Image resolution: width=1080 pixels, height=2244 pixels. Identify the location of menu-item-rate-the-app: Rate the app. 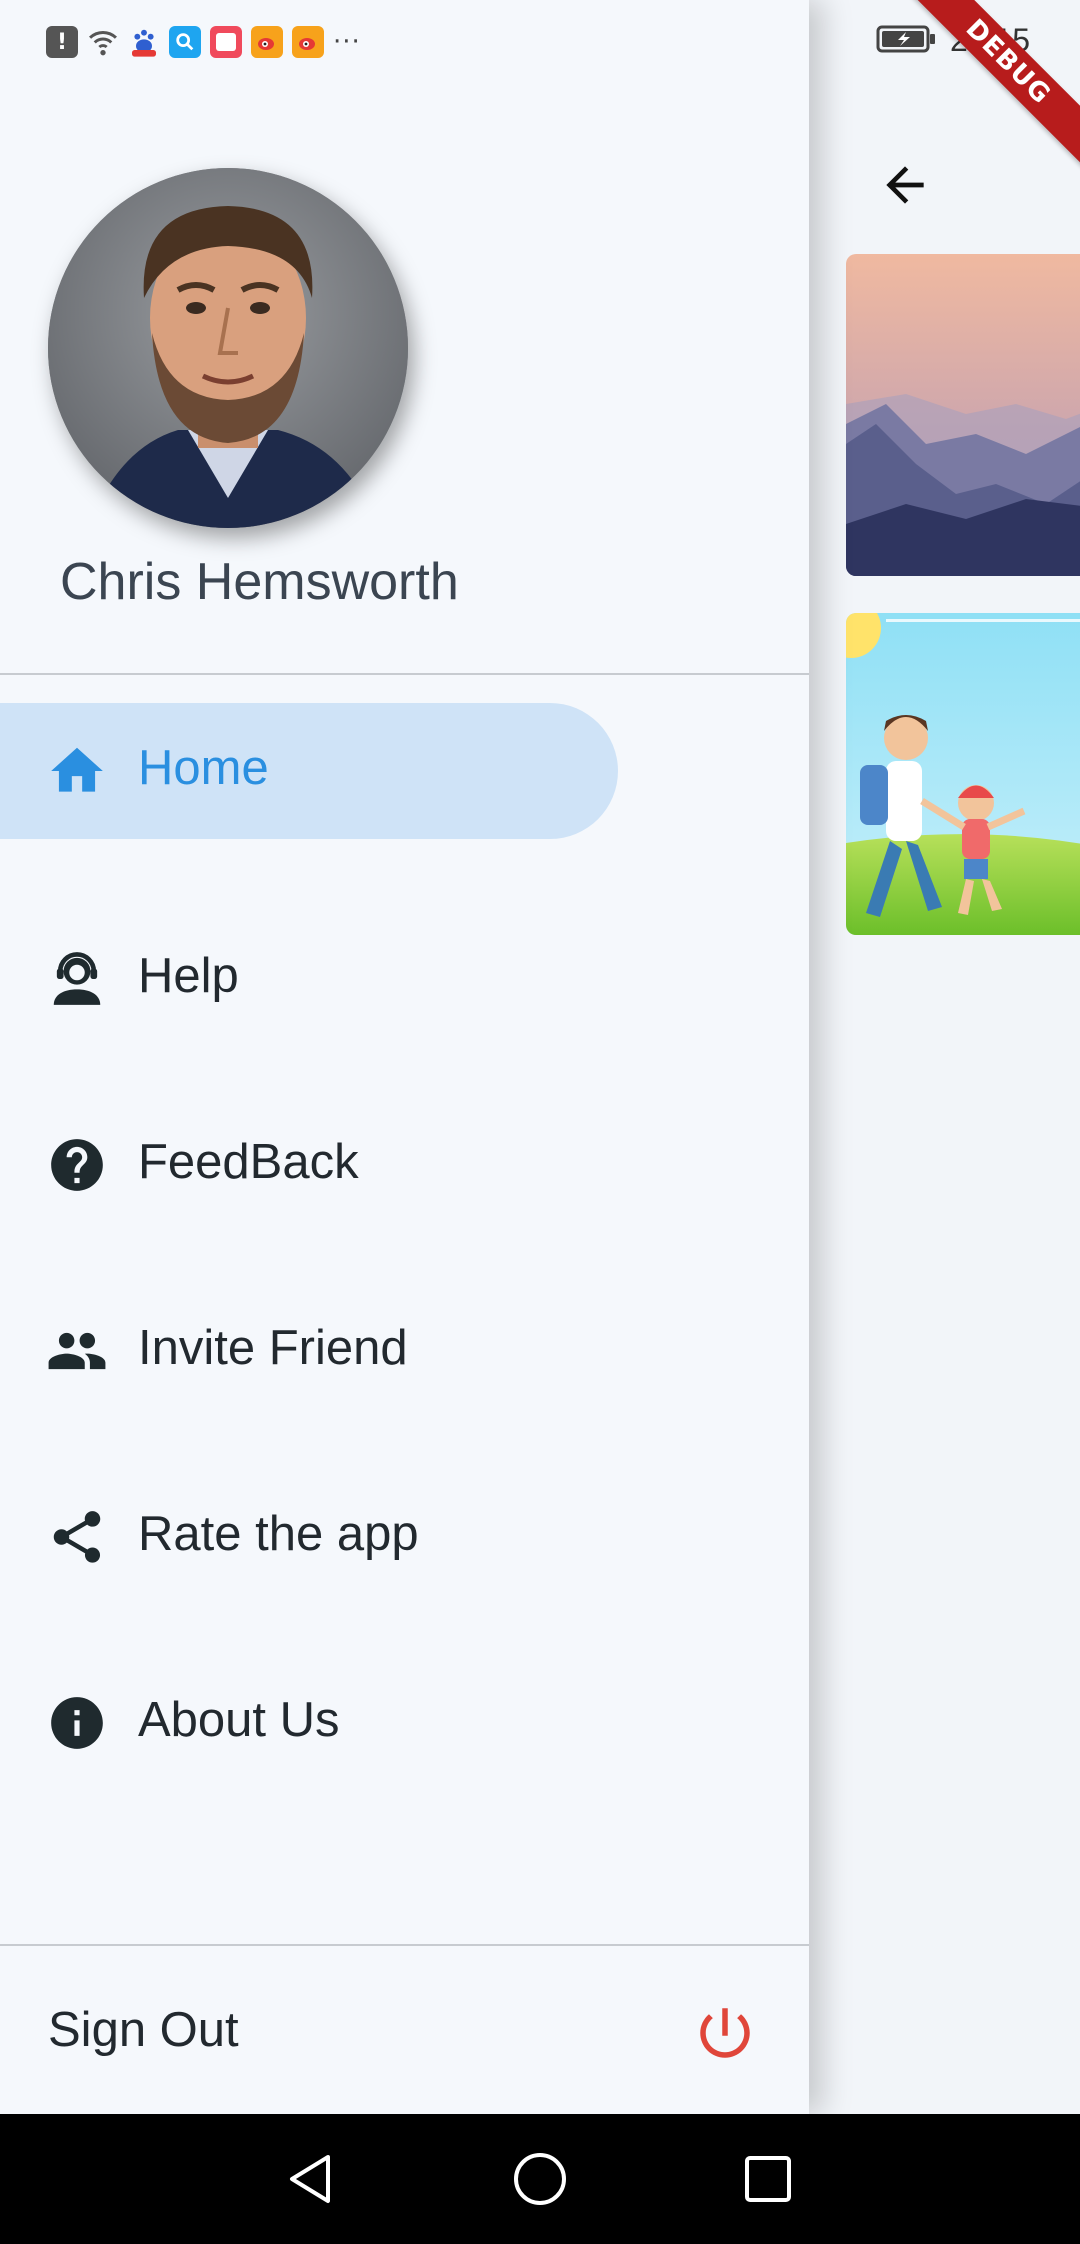
(404, 1537).